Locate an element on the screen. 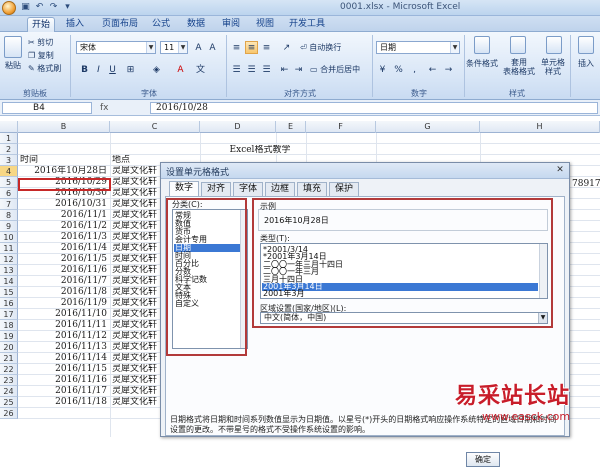  column-header-h: H is located at coordinates (540, 127).